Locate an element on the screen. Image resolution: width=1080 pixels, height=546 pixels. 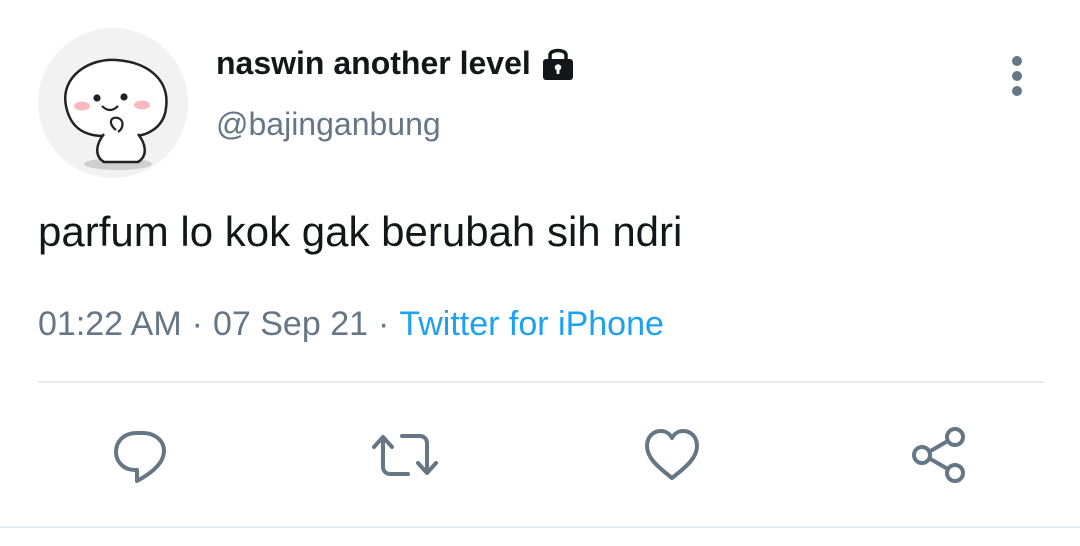
retweet-icon is located at coordinates (405, 455).